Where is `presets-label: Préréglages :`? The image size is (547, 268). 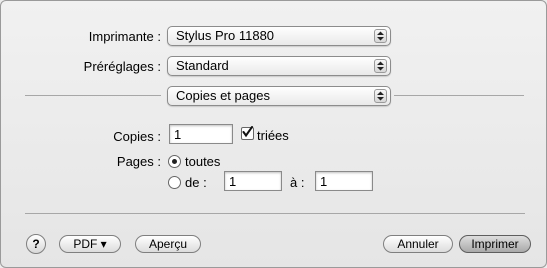
presets-label: Préréglages : is located at coordinates (122, 66).